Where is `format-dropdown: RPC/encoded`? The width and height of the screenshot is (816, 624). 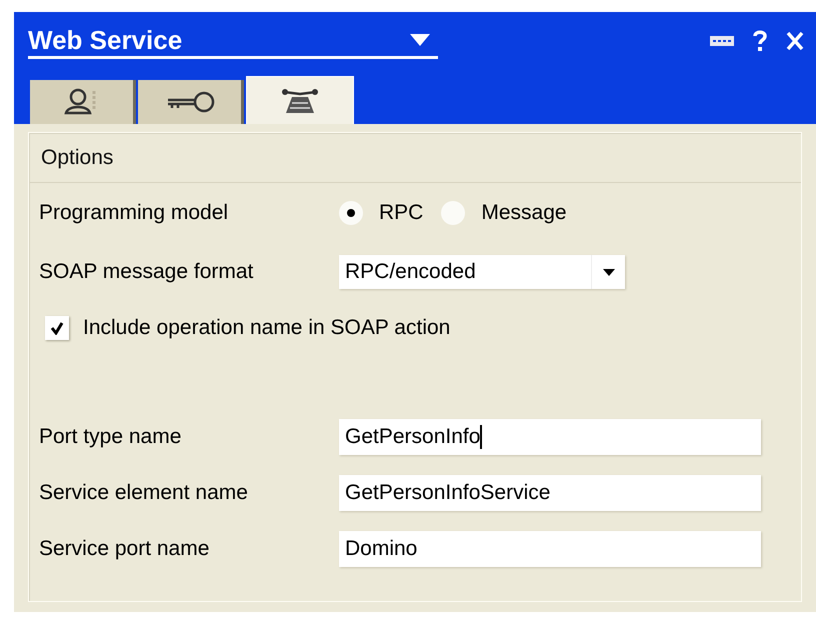 format-dropdown: RPC/encoded is located at coordinates (482, 272).